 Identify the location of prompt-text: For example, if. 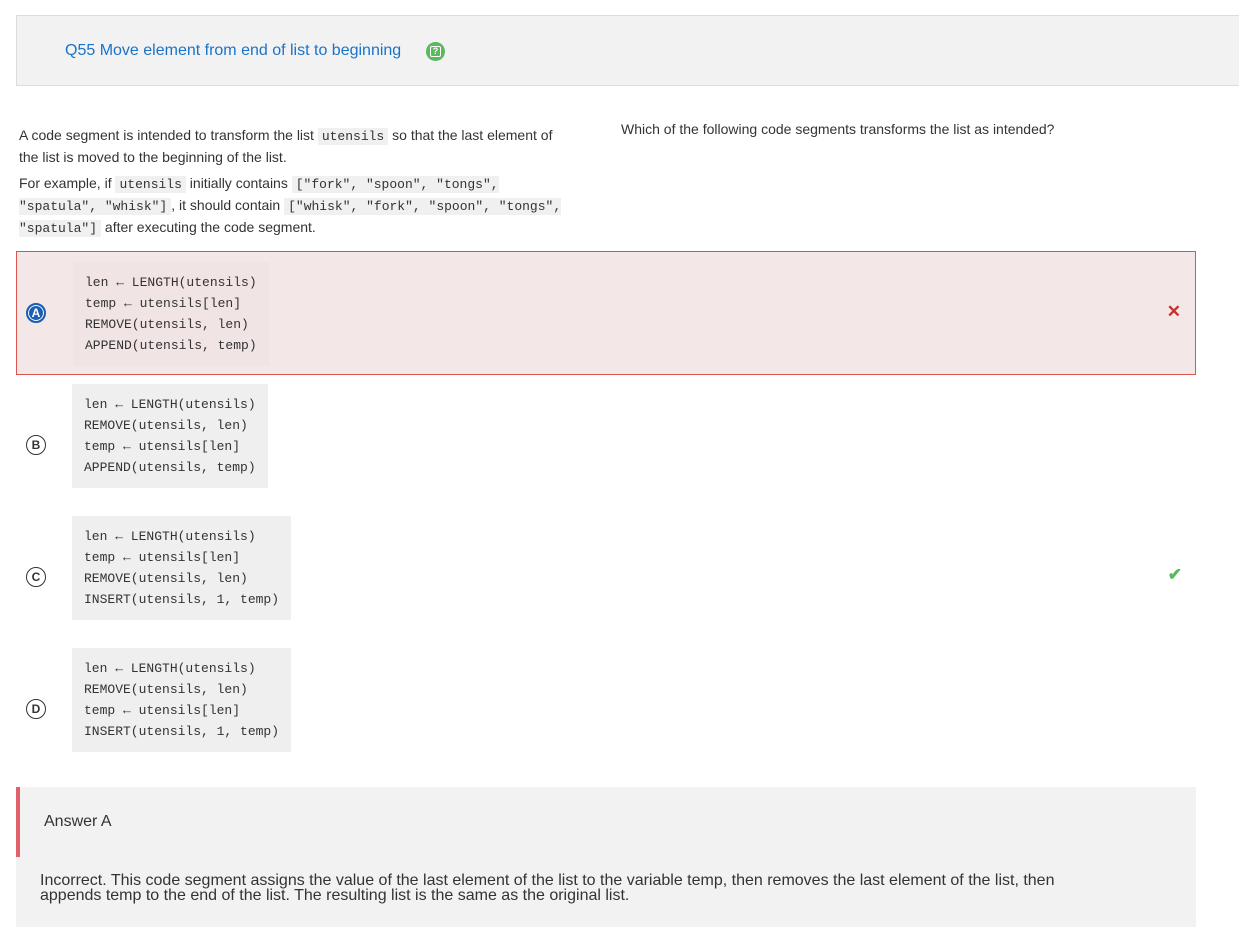
(67, 183).